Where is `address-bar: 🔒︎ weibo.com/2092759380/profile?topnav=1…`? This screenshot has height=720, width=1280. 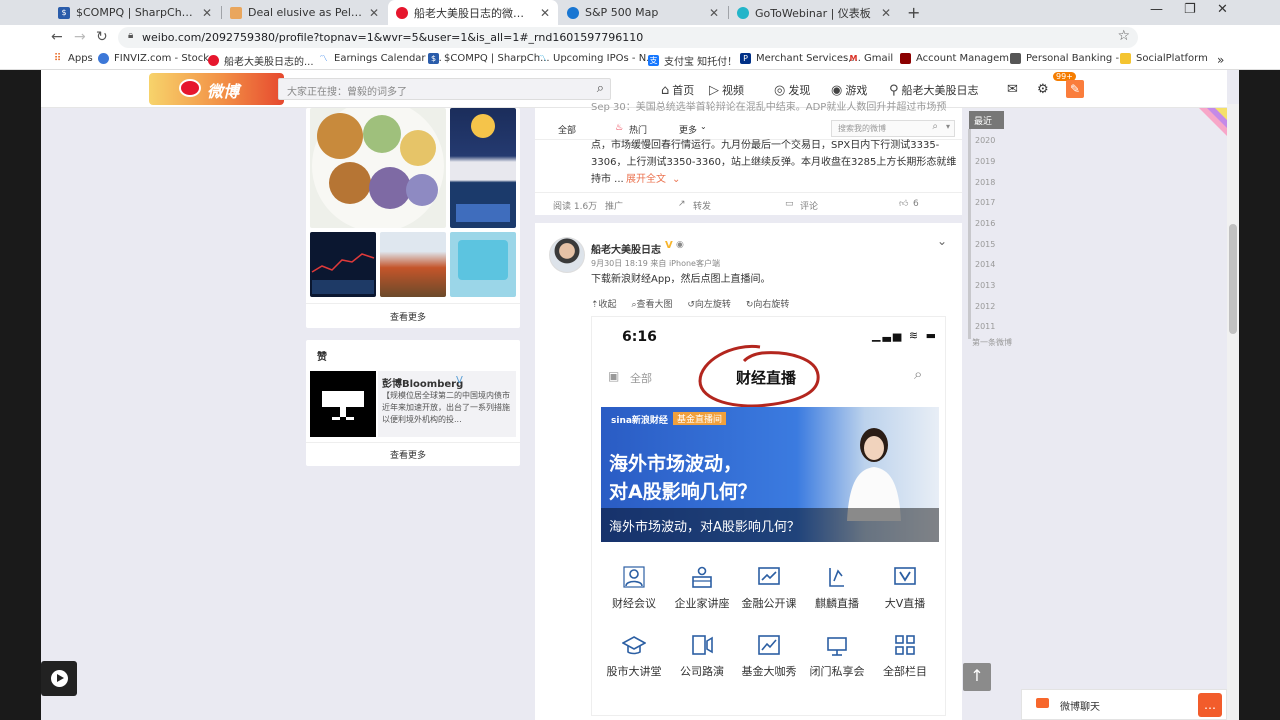 address-bar: 🔒︎ weibo.com/2092759380/profile?topnav=1… is located at coordinates (628, 37).